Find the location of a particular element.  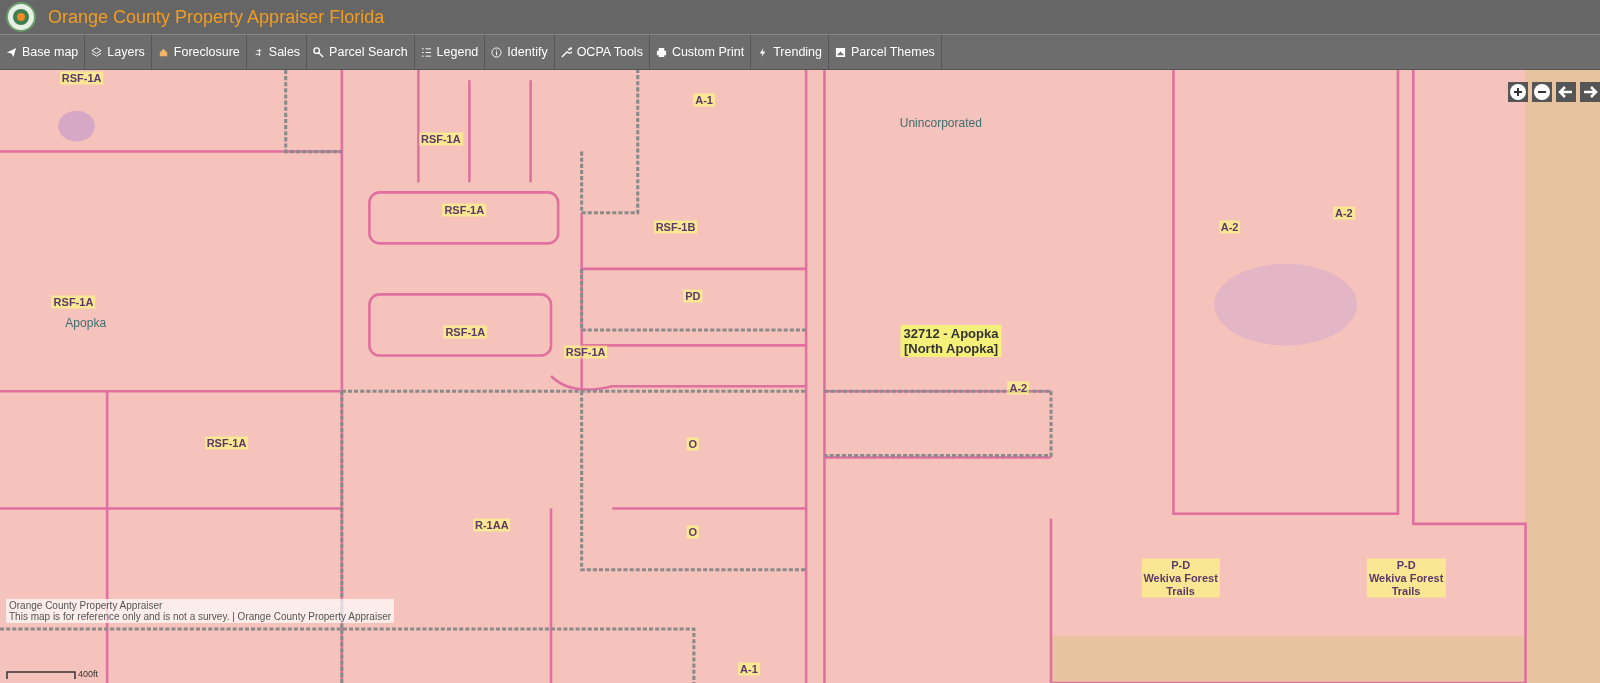

zoom-in-button is located at coordinates (1518, 92).